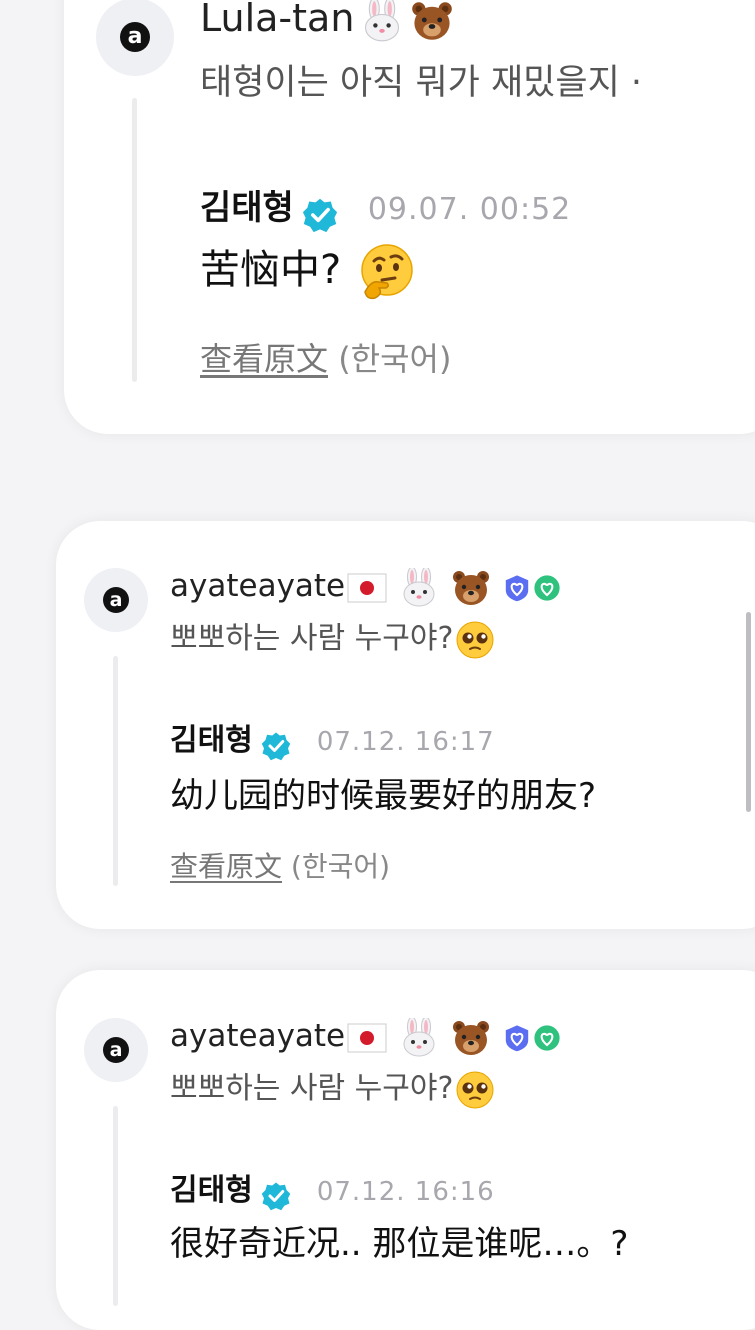  Describe the element at coordinates (748, 712) in the screenshot. I see `scrollbar-thumb` at that location.